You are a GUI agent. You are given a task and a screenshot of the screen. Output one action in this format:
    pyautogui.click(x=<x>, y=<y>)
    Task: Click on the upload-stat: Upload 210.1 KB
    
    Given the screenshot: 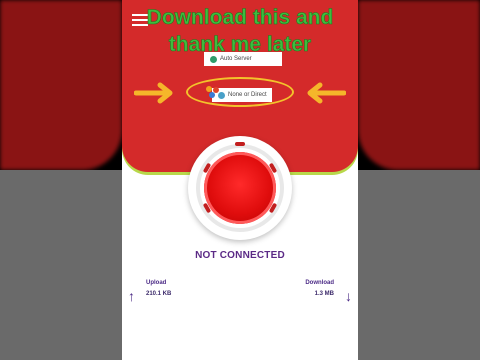 What is the action you would take?
    pyautogui.click(x=150, y=288)
    